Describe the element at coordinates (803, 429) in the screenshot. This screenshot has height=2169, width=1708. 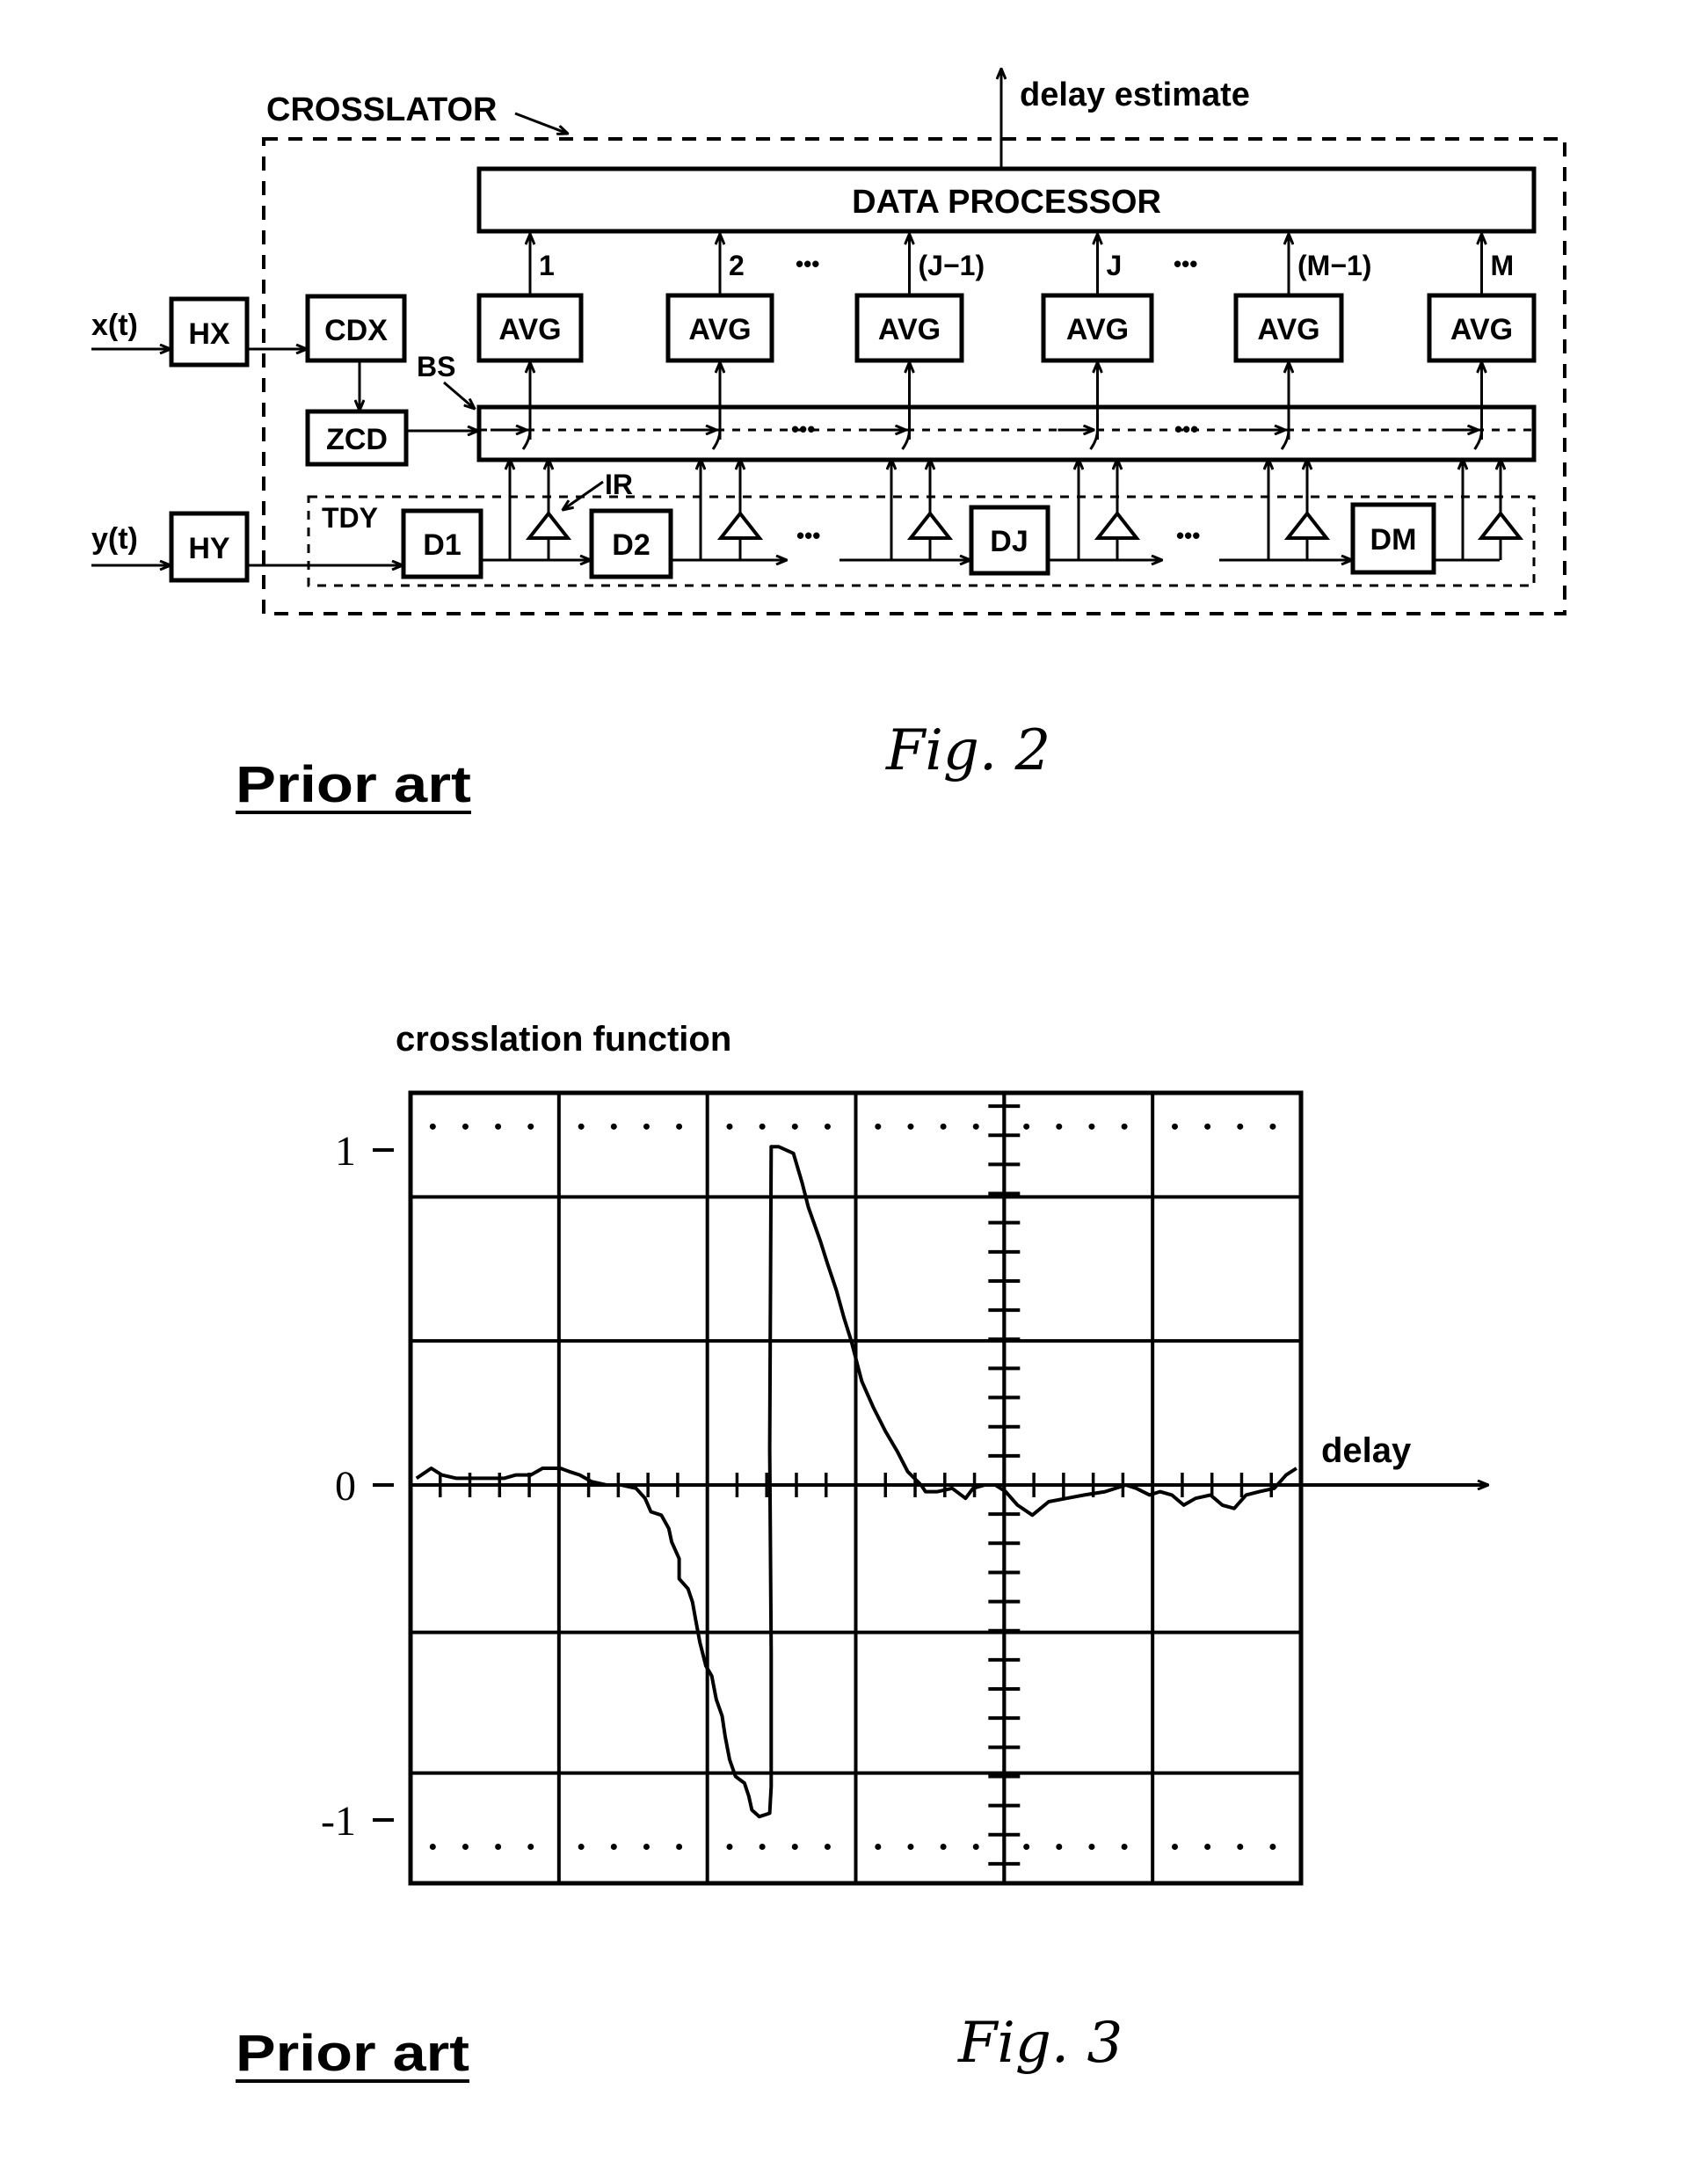
I see `bus-ellipsis-1: •••` at that location.